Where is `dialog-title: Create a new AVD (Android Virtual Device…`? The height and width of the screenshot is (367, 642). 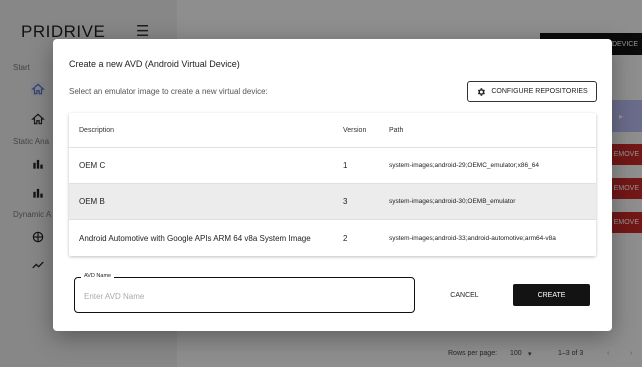 dialog-title: Create a new AVD (Android Virtual Device… is located at coordinates (154, 64).